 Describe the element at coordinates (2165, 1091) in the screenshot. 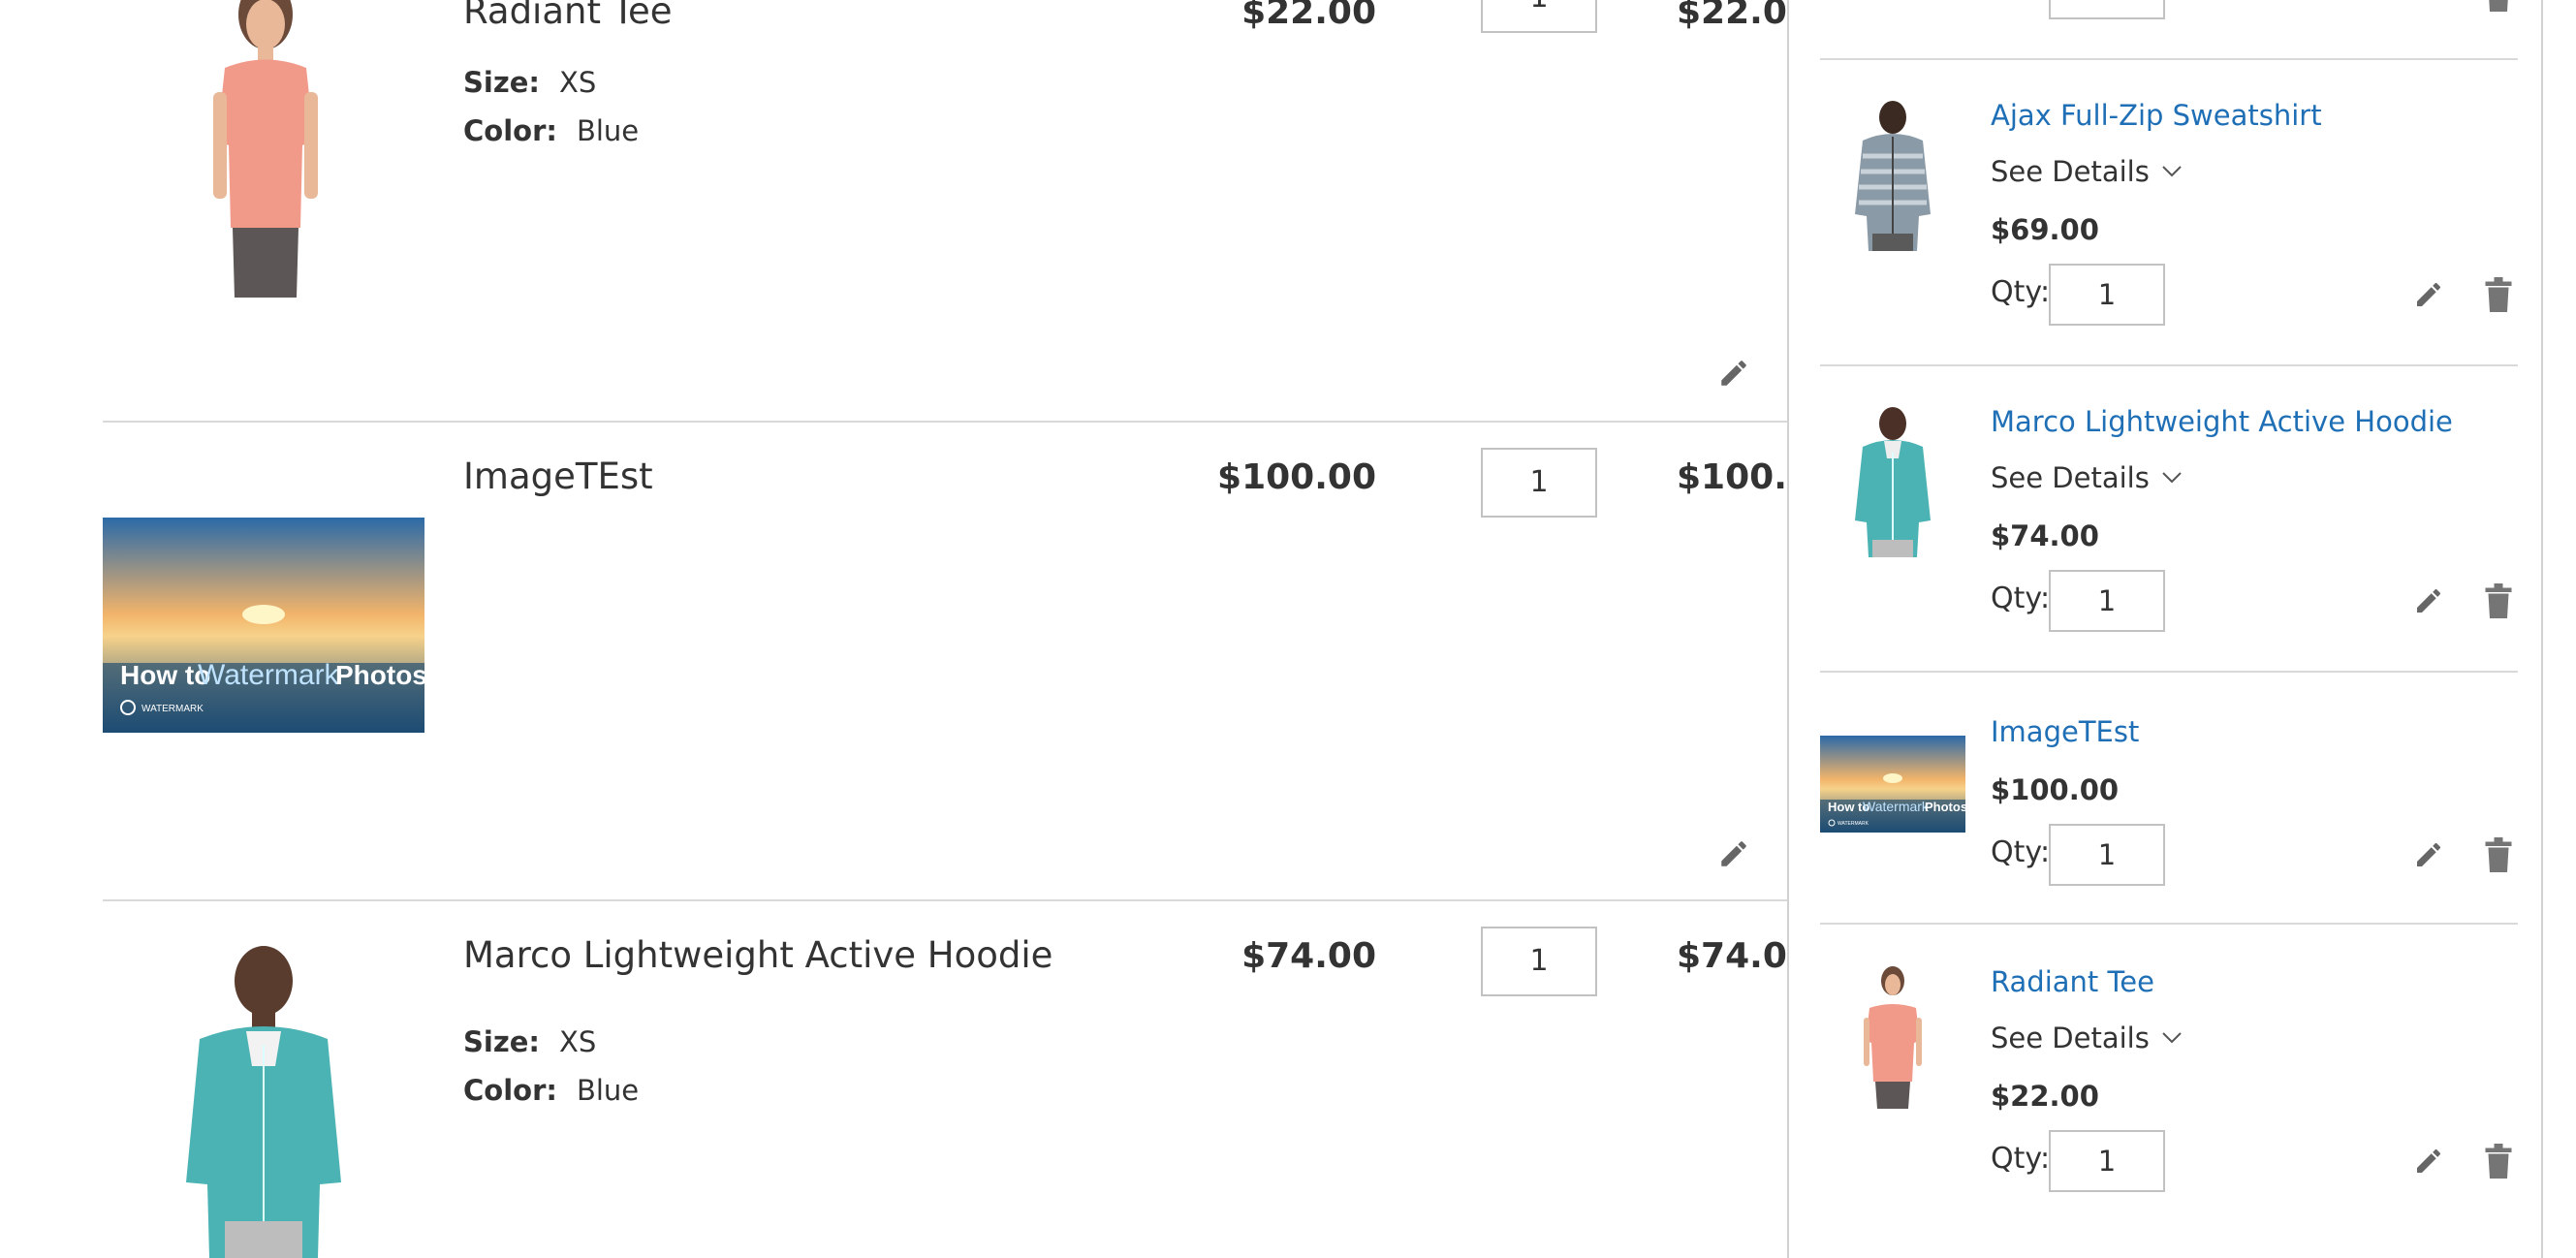

I see `minicart-item: Radiant Tee See Details $22.00 Qty: 1` at that location.